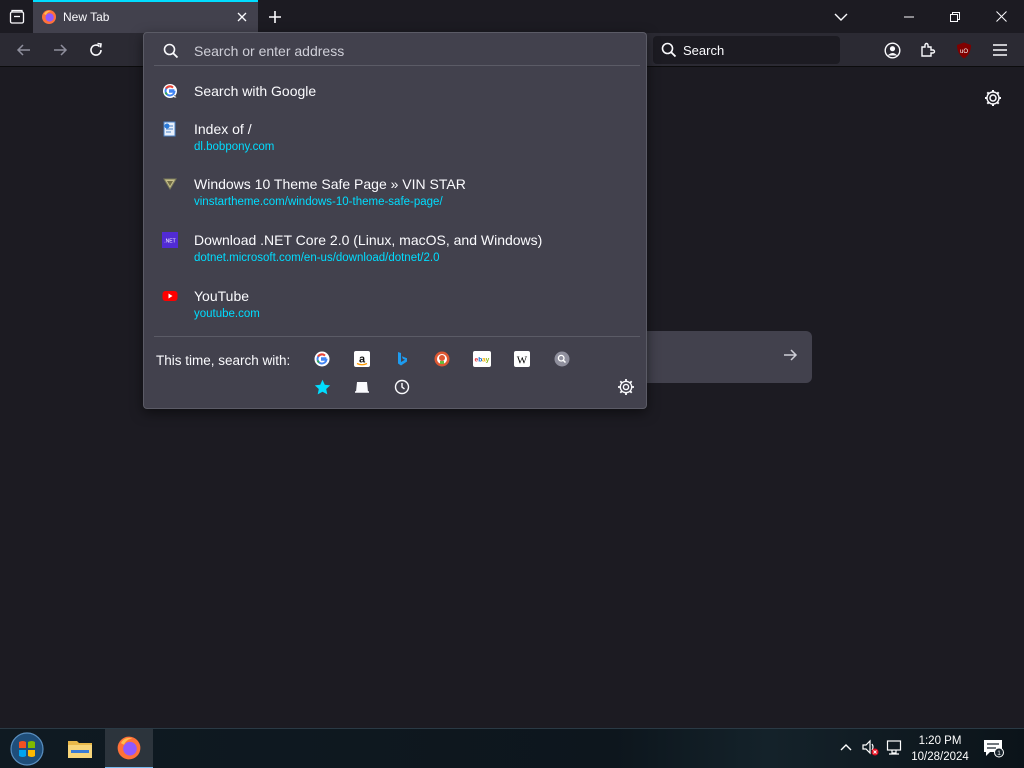 The image size is (1024, 768). What do you see at coordinates (86, 17) in the screenshot?
I see `tab-title: New Tab` at bounding box center [86, 17].